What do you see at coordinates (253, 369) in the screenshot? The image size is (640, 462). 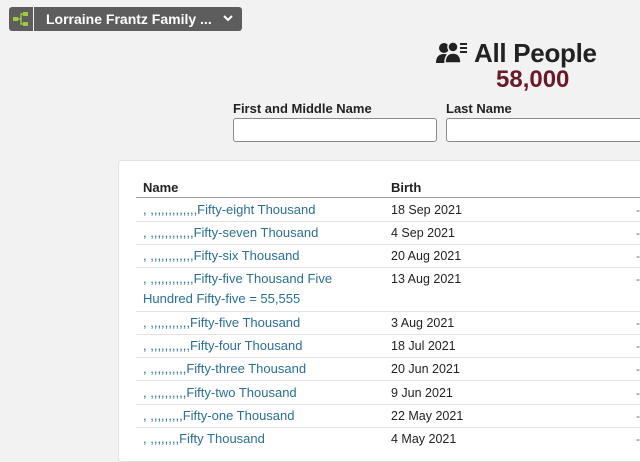 I see `person-name-link: , ,,,,,,,,,,Fifty-three Thousand` at bounding box center [253, 369].